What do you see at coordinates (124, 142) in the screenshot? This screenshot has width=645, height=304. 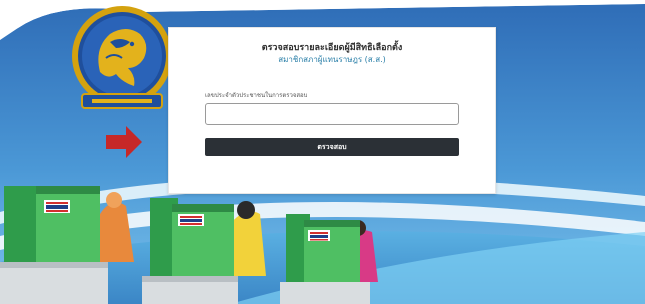 I see `arrow-right-icon` at bounding box center [124, 142].